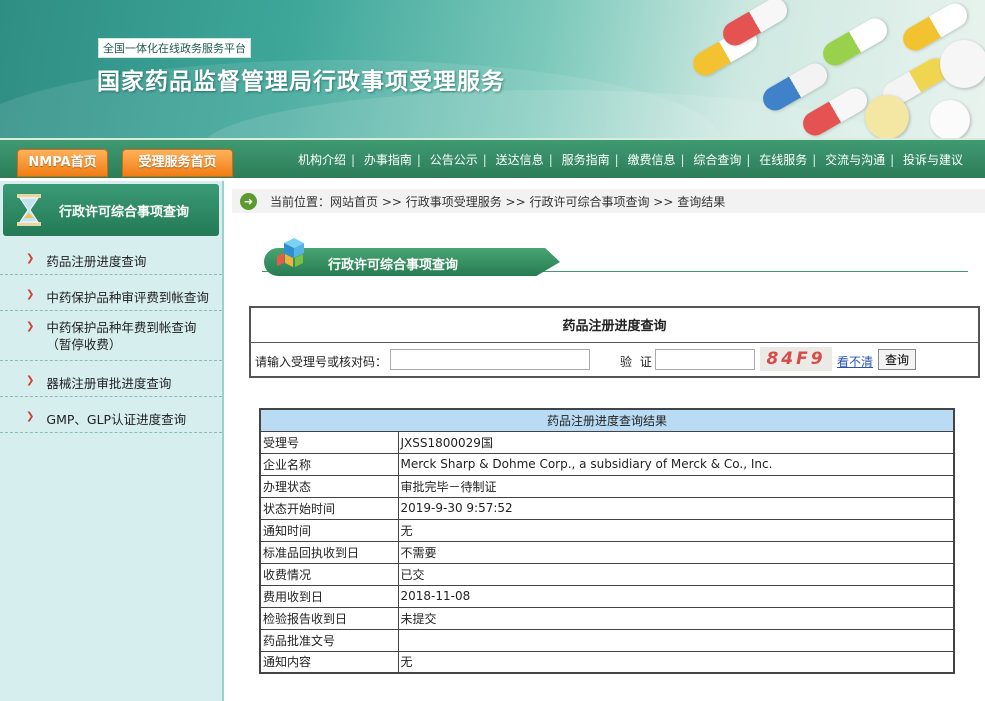 Image resolution: width=985 pixels, height=701 pixels. I want to click on table-row: 通知时间无, so click(607, 530).